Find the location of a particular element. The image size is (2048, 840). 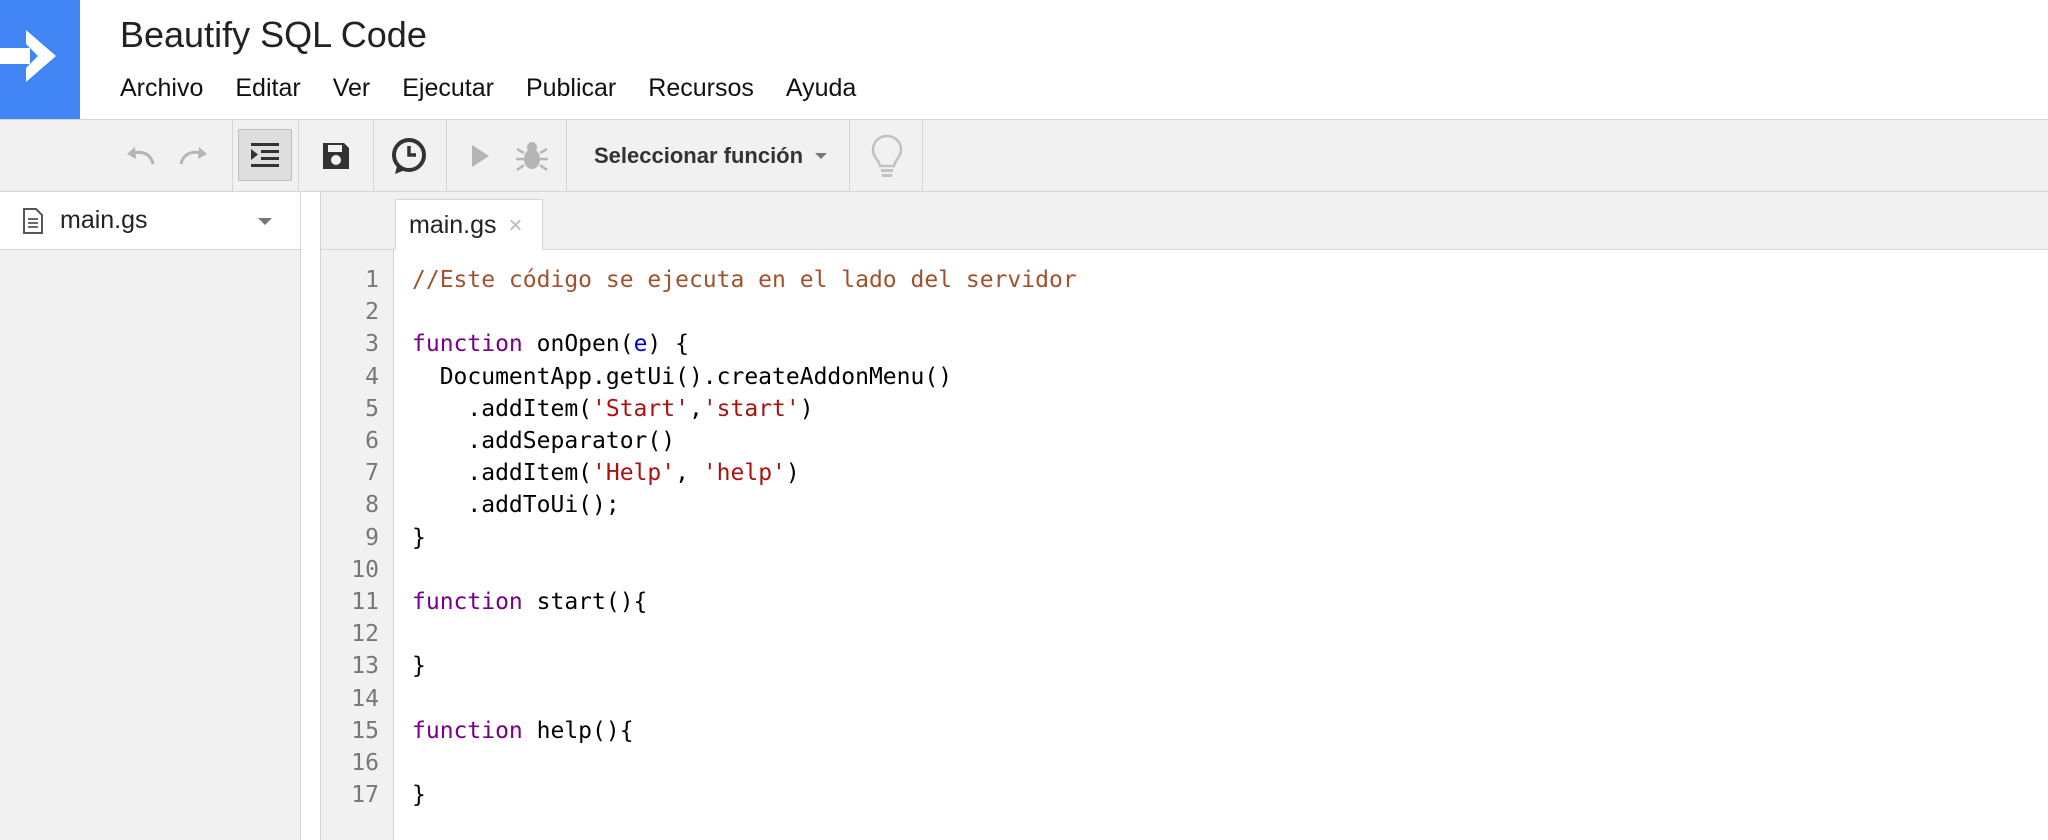

code-token: 'help' is located at coordinates (744, 473).